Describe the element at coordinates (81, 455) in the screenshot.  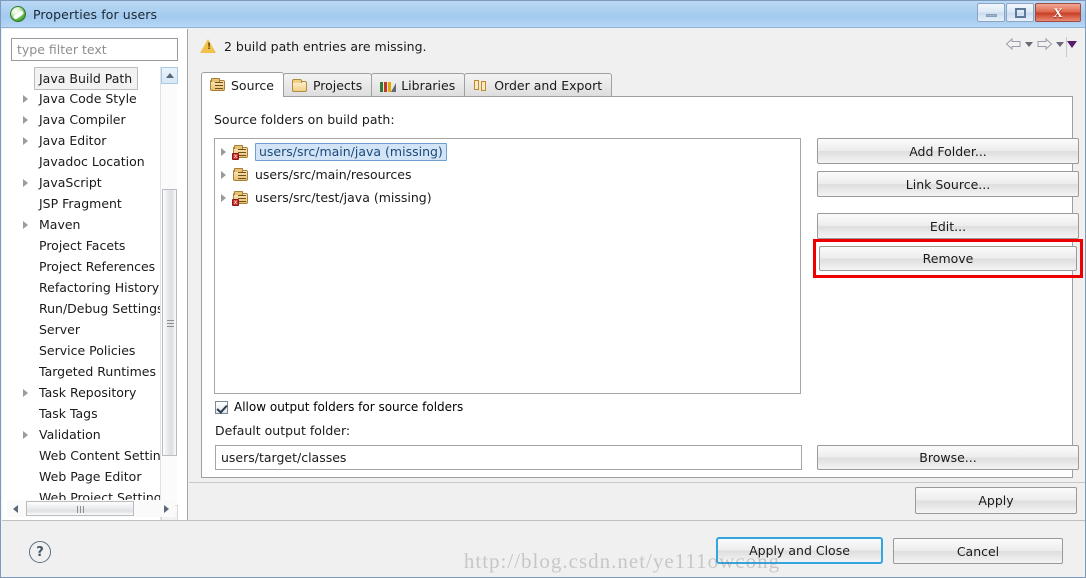
I see `sidebar-item-web-content-settings: Web Content Settings` at that location.